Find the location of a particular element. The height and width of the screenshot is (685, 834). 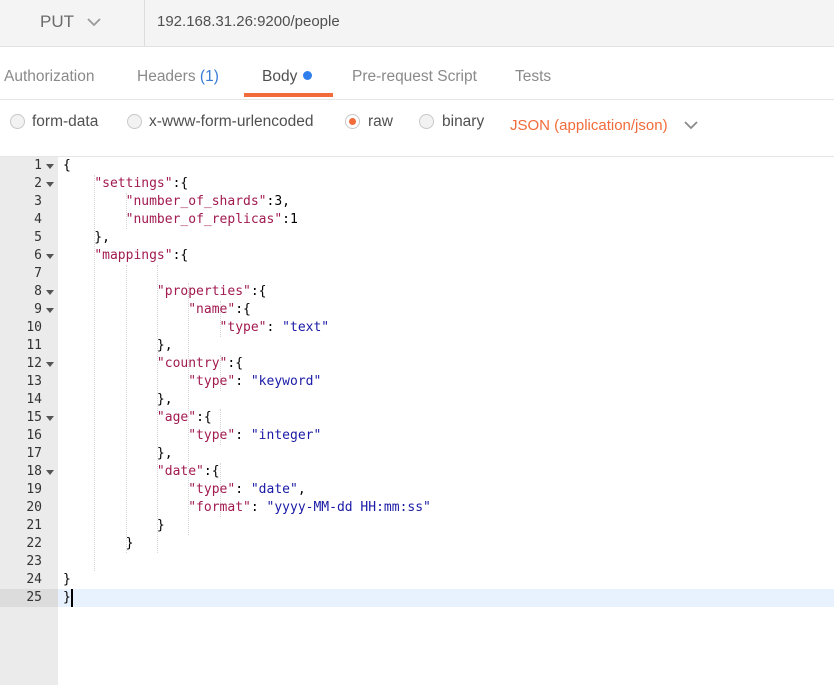

code-line: }, is located at coordinates (118, 454).